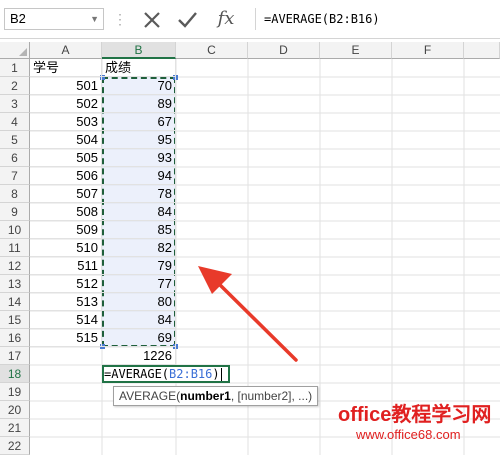 Image resolution: width=500 pixels, height=455 pixels. What do you see at coordinates (408, 434) in the screenshot?
I see `watermark-url: www.office68.com` at bounding box center [408, 434].